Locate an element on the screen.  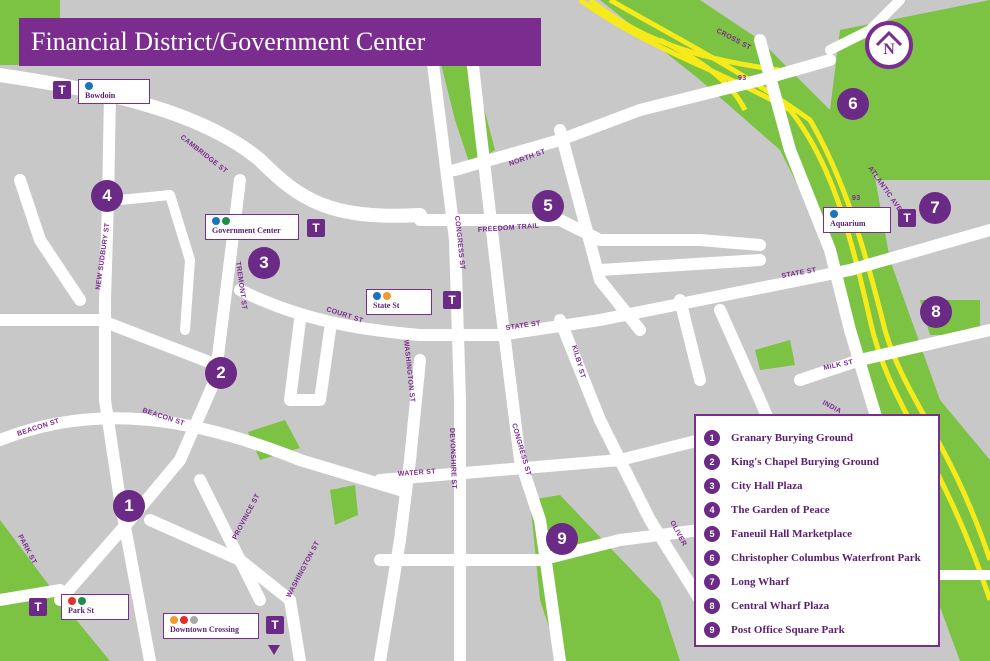
legend-number: 3 is located at coordinates (712, 486).